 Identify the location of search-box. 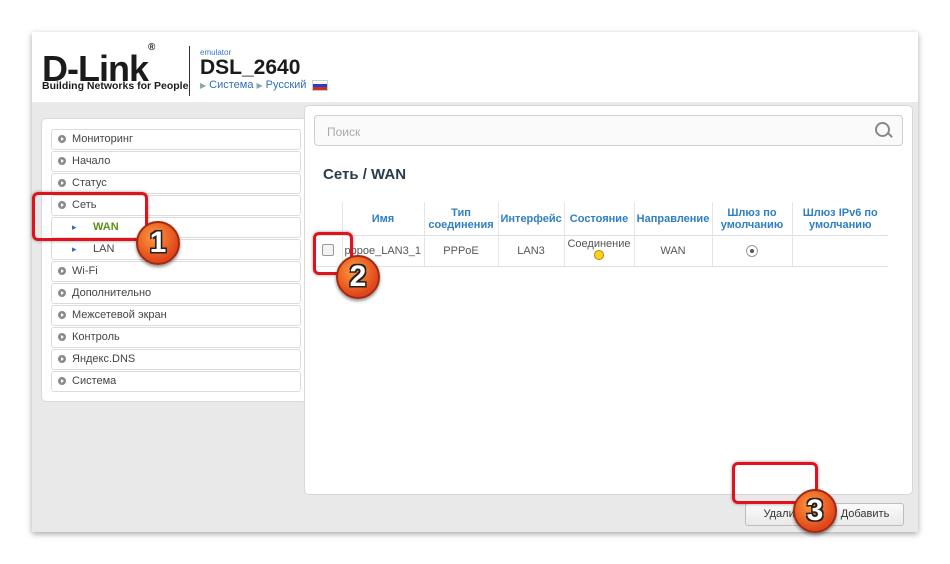
(608, 131).